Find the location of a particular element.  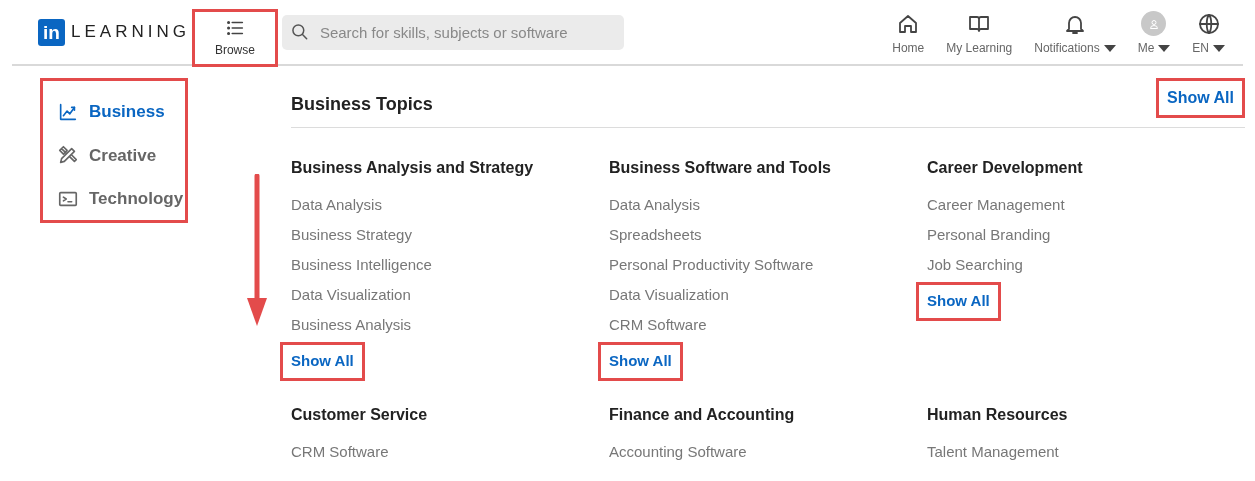

logo-badge: in is located at coordinates (51, 32).